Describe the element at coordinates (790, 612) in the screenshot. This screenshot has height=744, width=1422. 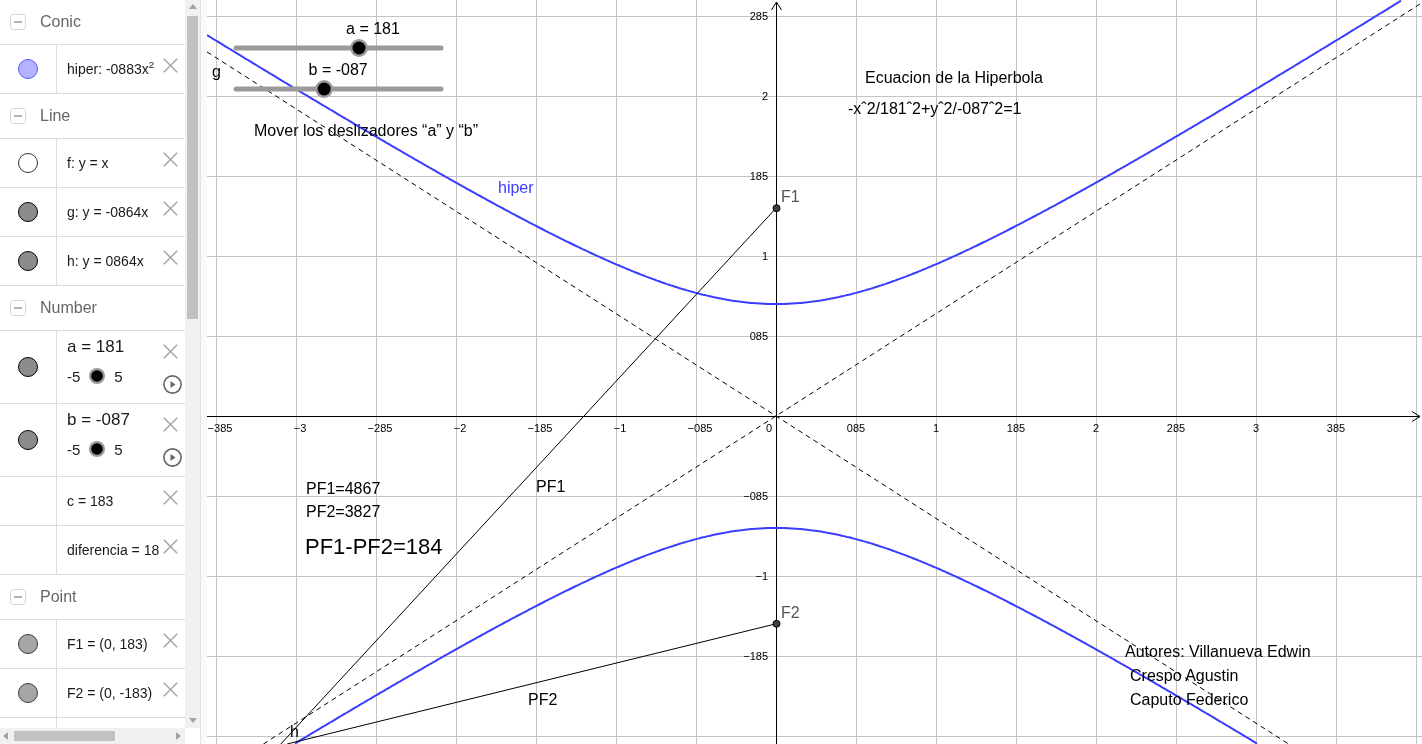
I see `point-label: F2` at that location.